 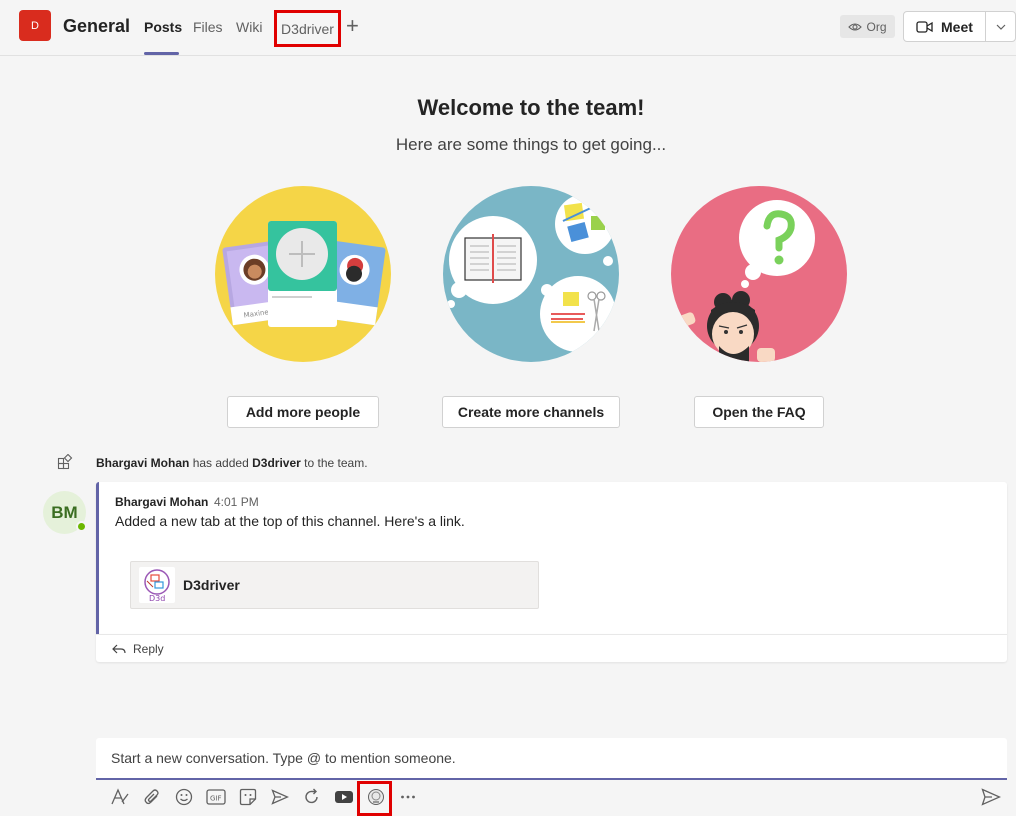 I want to click on meet-main: Meet, so click(x=945, y=26).